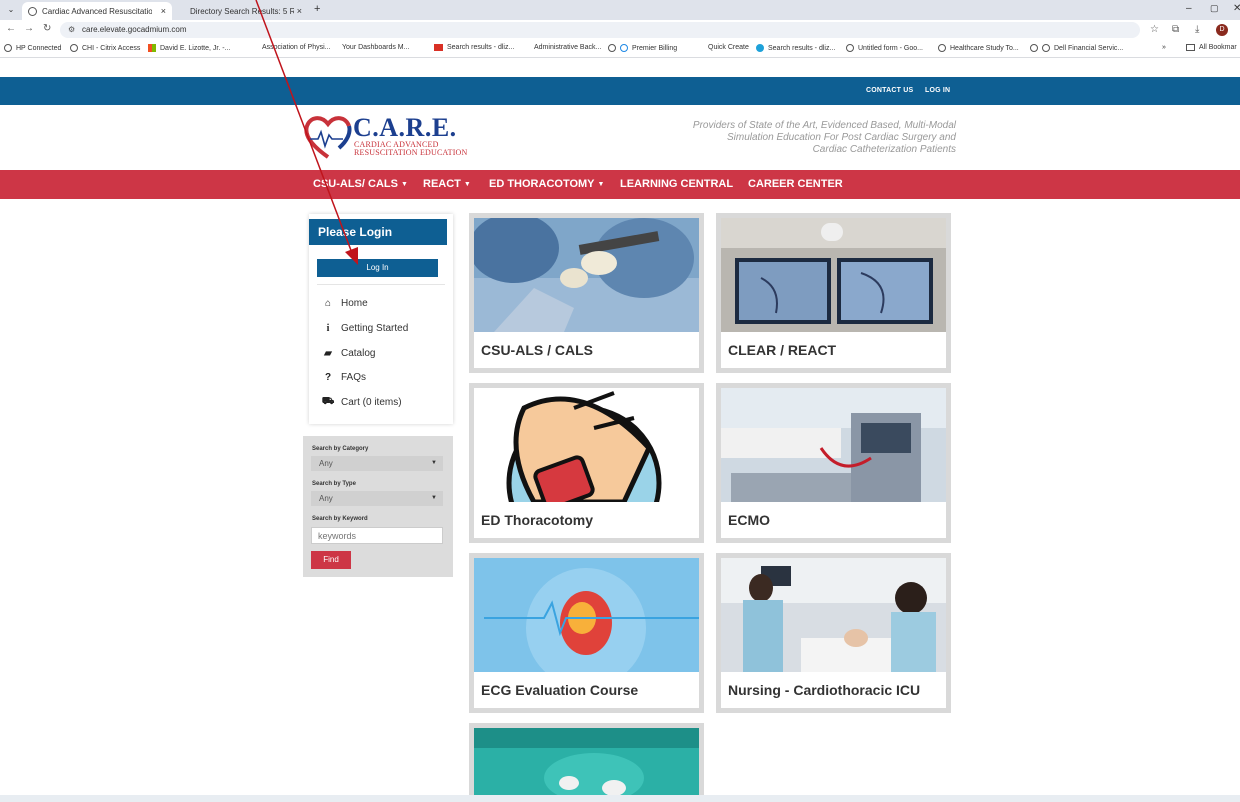 Image resolution: width=1240 pixels, height=802 pixels. I want to click on site-info-icon: ⚙, so click(71, 30).